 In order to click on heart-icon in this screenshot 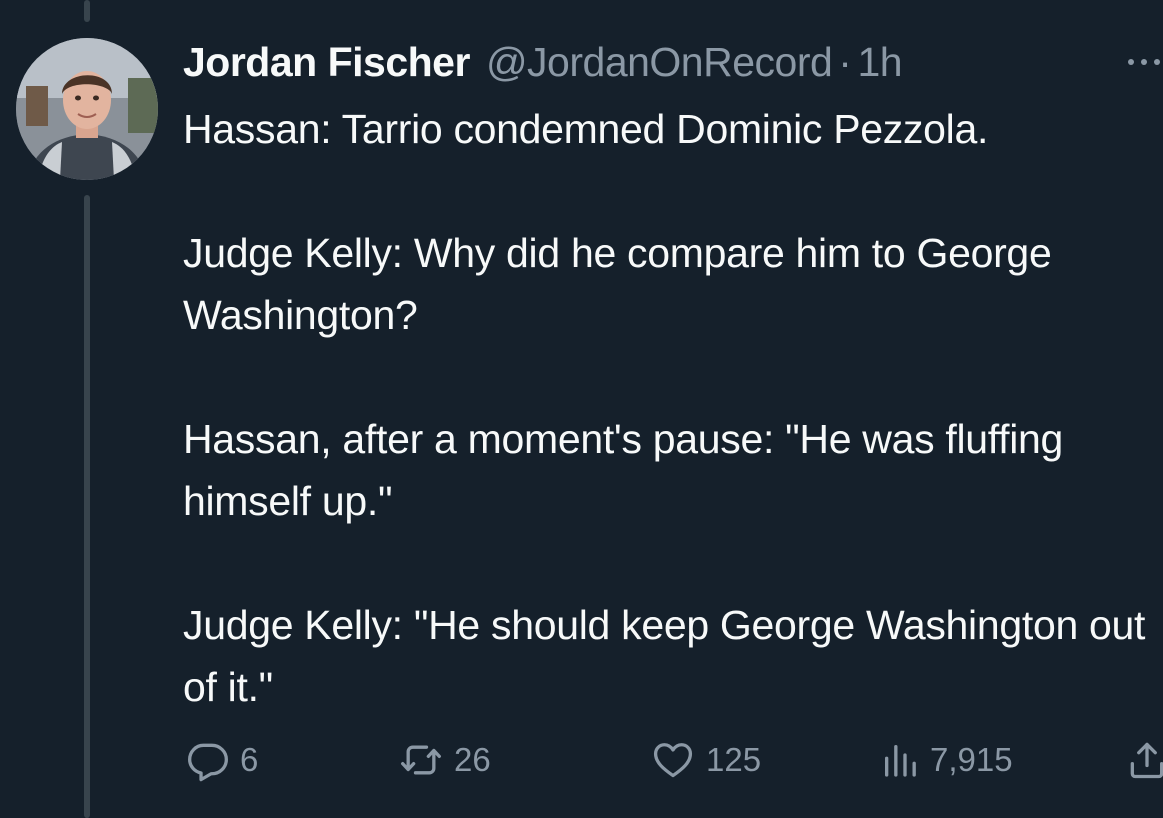, I will do `click(673, 760)`.